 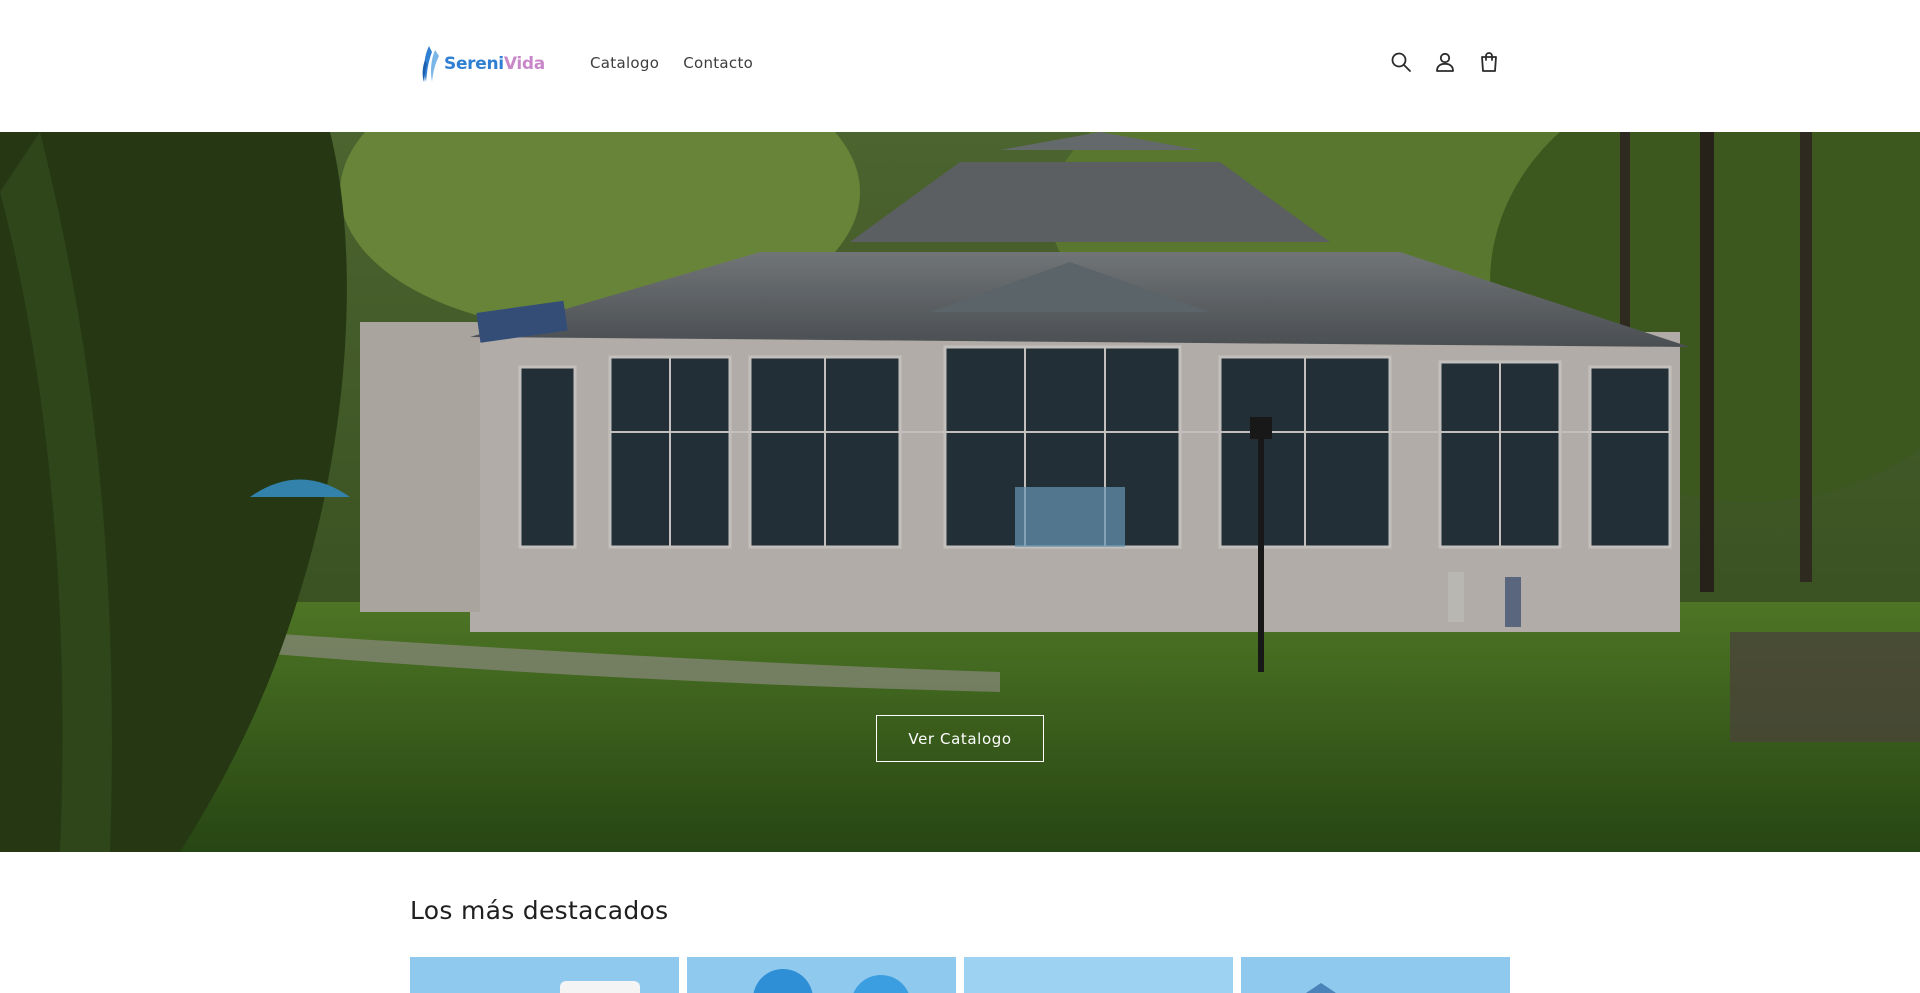 I want to click on main-nav: Catalogo Contacto, so click(x=671, y=63).